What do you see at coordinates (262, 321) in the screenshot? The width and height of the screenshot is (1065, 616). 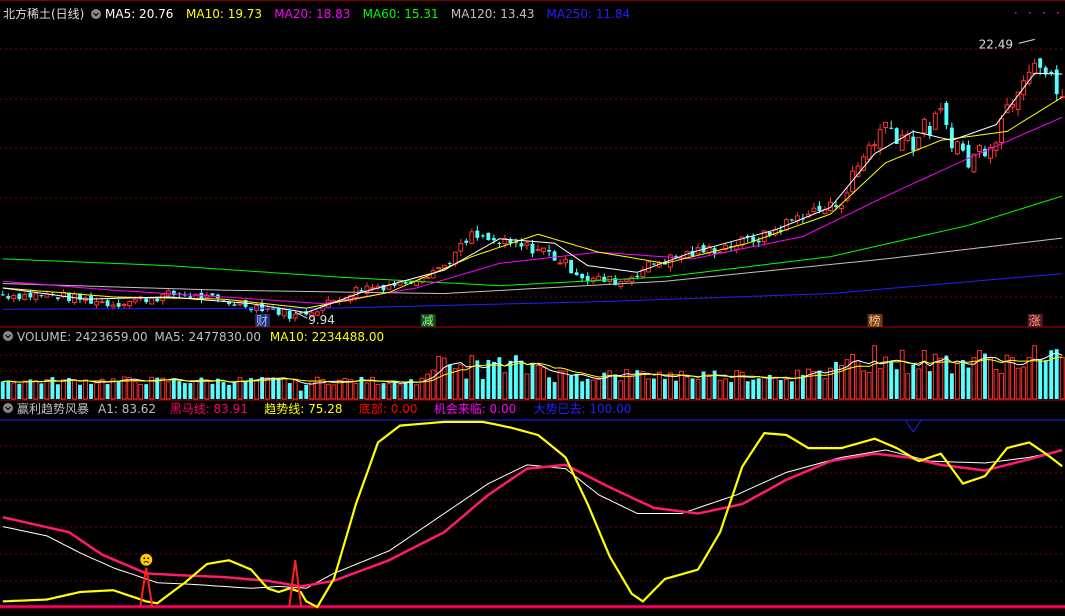 I see `event-marker: 财` at bounding box center [262, 321].